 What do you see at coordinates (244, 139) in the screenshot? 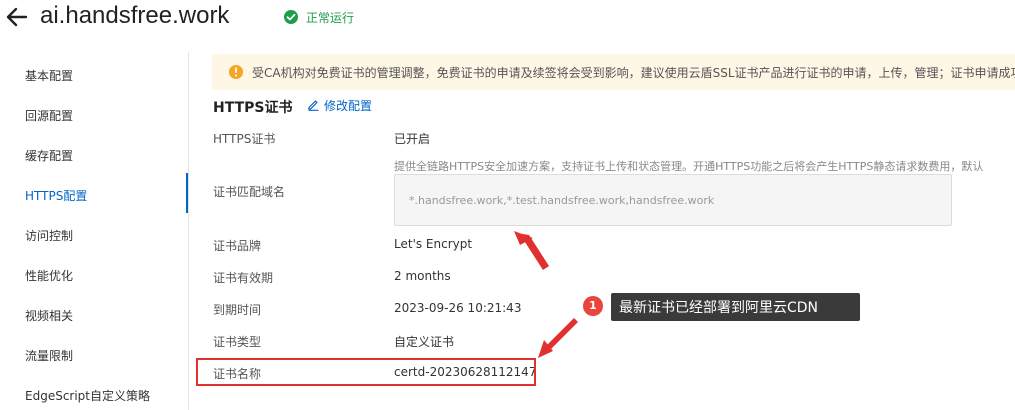
I see `https-label: HTTPS证书` at bounding box center [244, 139].